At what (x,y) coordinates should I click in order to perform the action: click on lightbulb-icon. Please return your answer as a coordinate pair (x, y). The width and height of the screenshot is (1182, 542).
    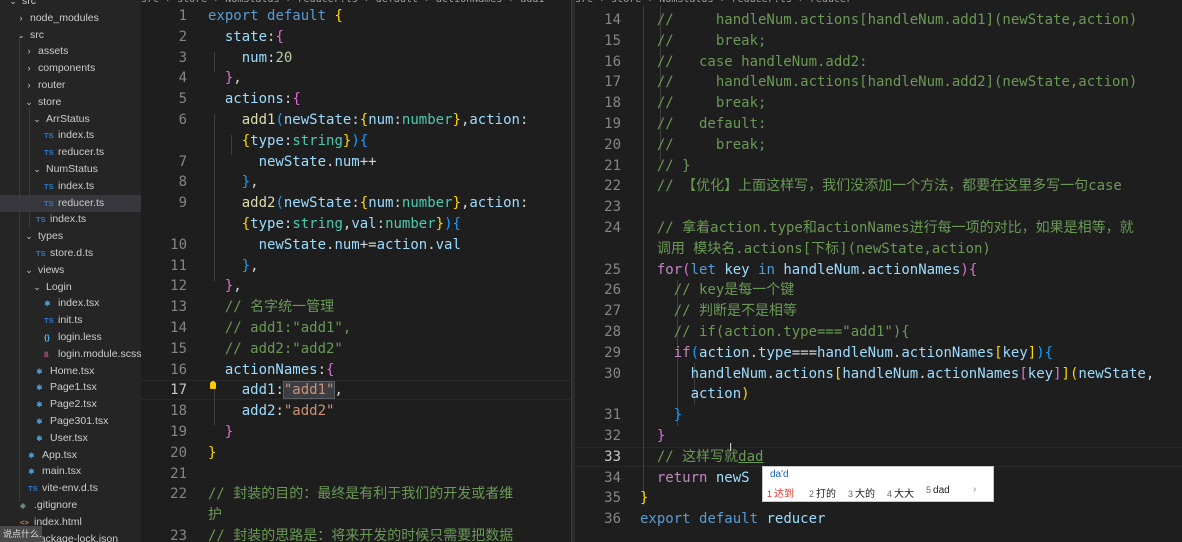
    Looking at the image, I should click on (213, 385).